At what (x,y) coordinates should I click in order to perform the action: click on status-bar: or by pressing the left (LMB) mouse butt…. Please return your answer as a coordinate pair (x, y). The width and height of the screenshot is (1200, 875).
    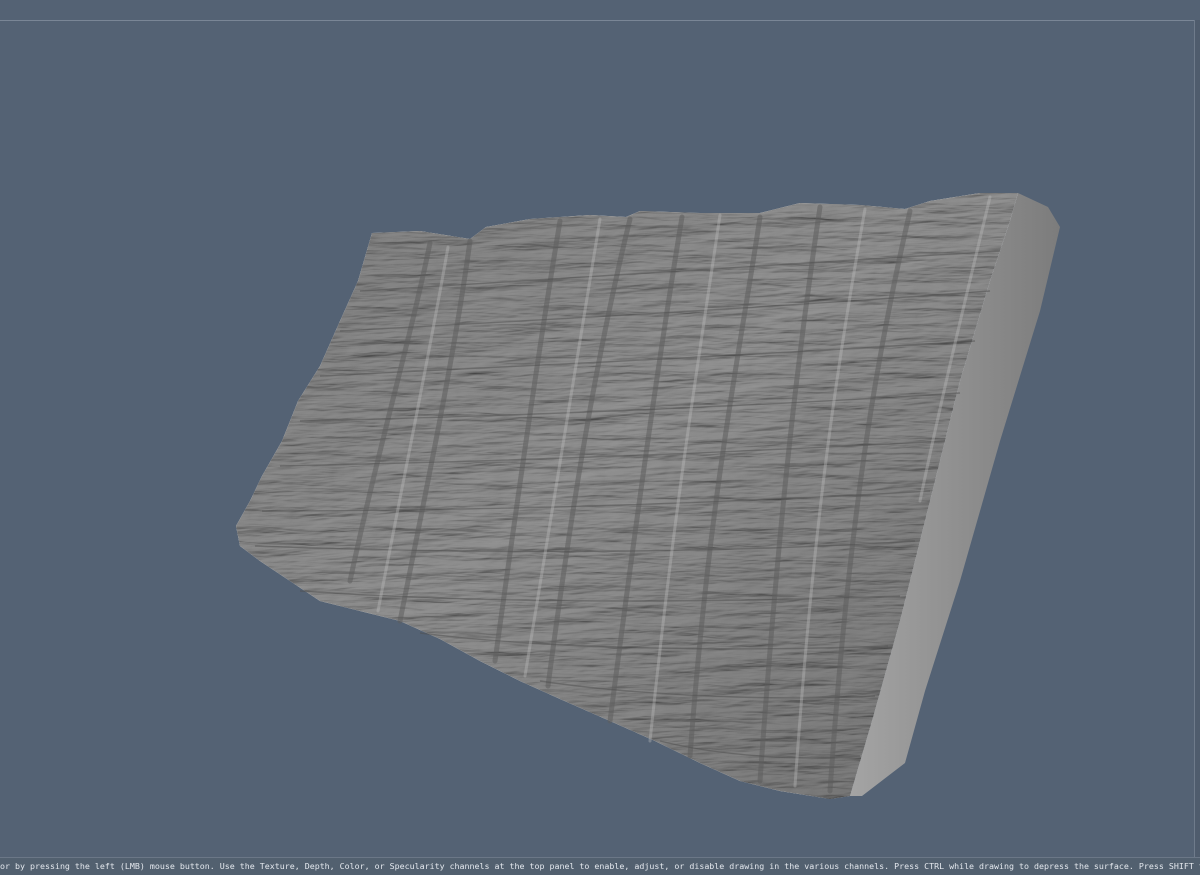
    Looking at the image, I should click on (600, 866).